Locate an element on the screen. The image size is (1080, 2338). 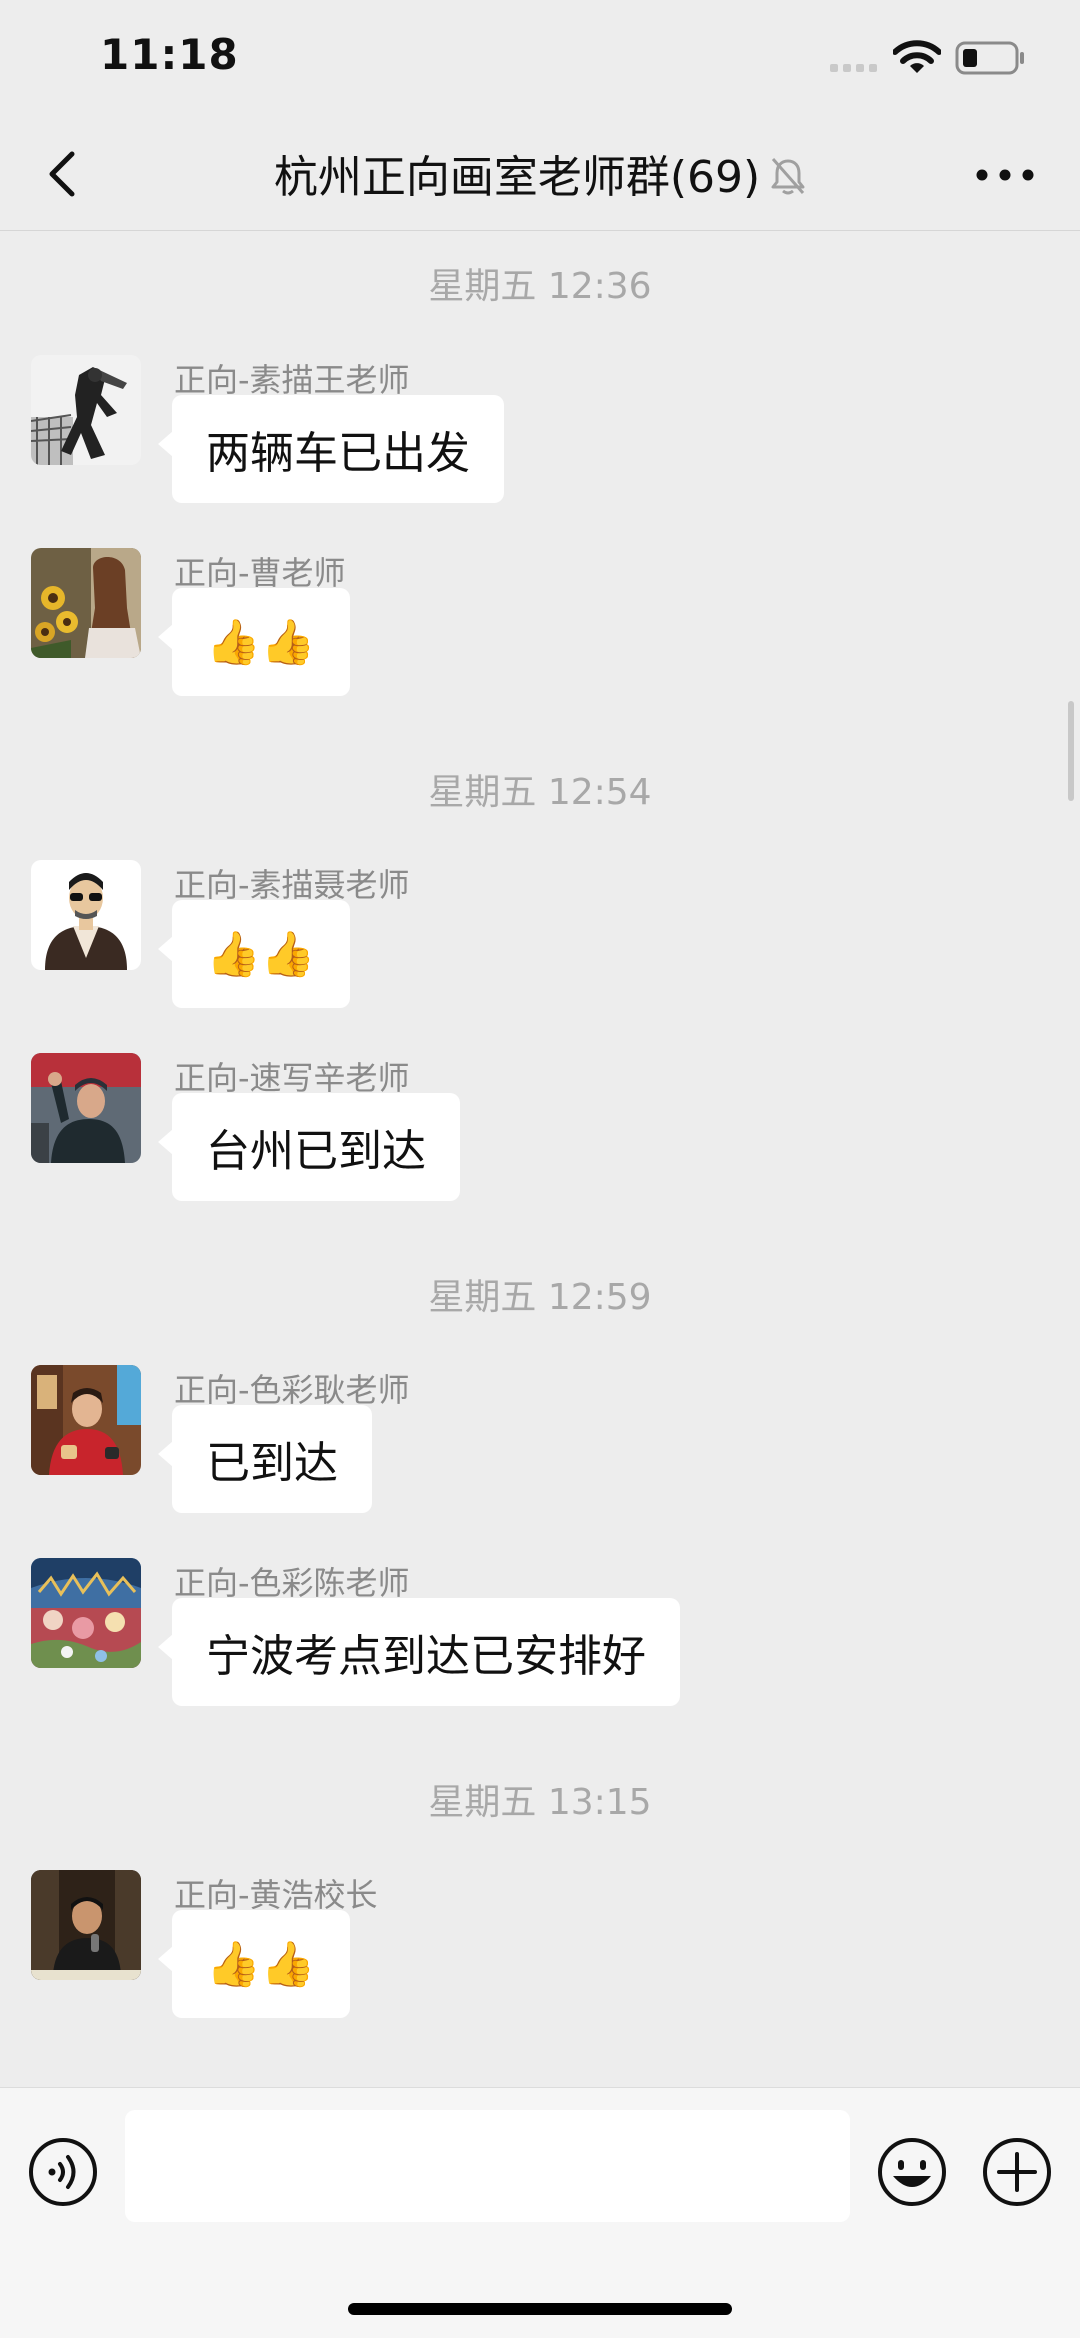
waving-man-avatar is located at coordinates (86, 1108).